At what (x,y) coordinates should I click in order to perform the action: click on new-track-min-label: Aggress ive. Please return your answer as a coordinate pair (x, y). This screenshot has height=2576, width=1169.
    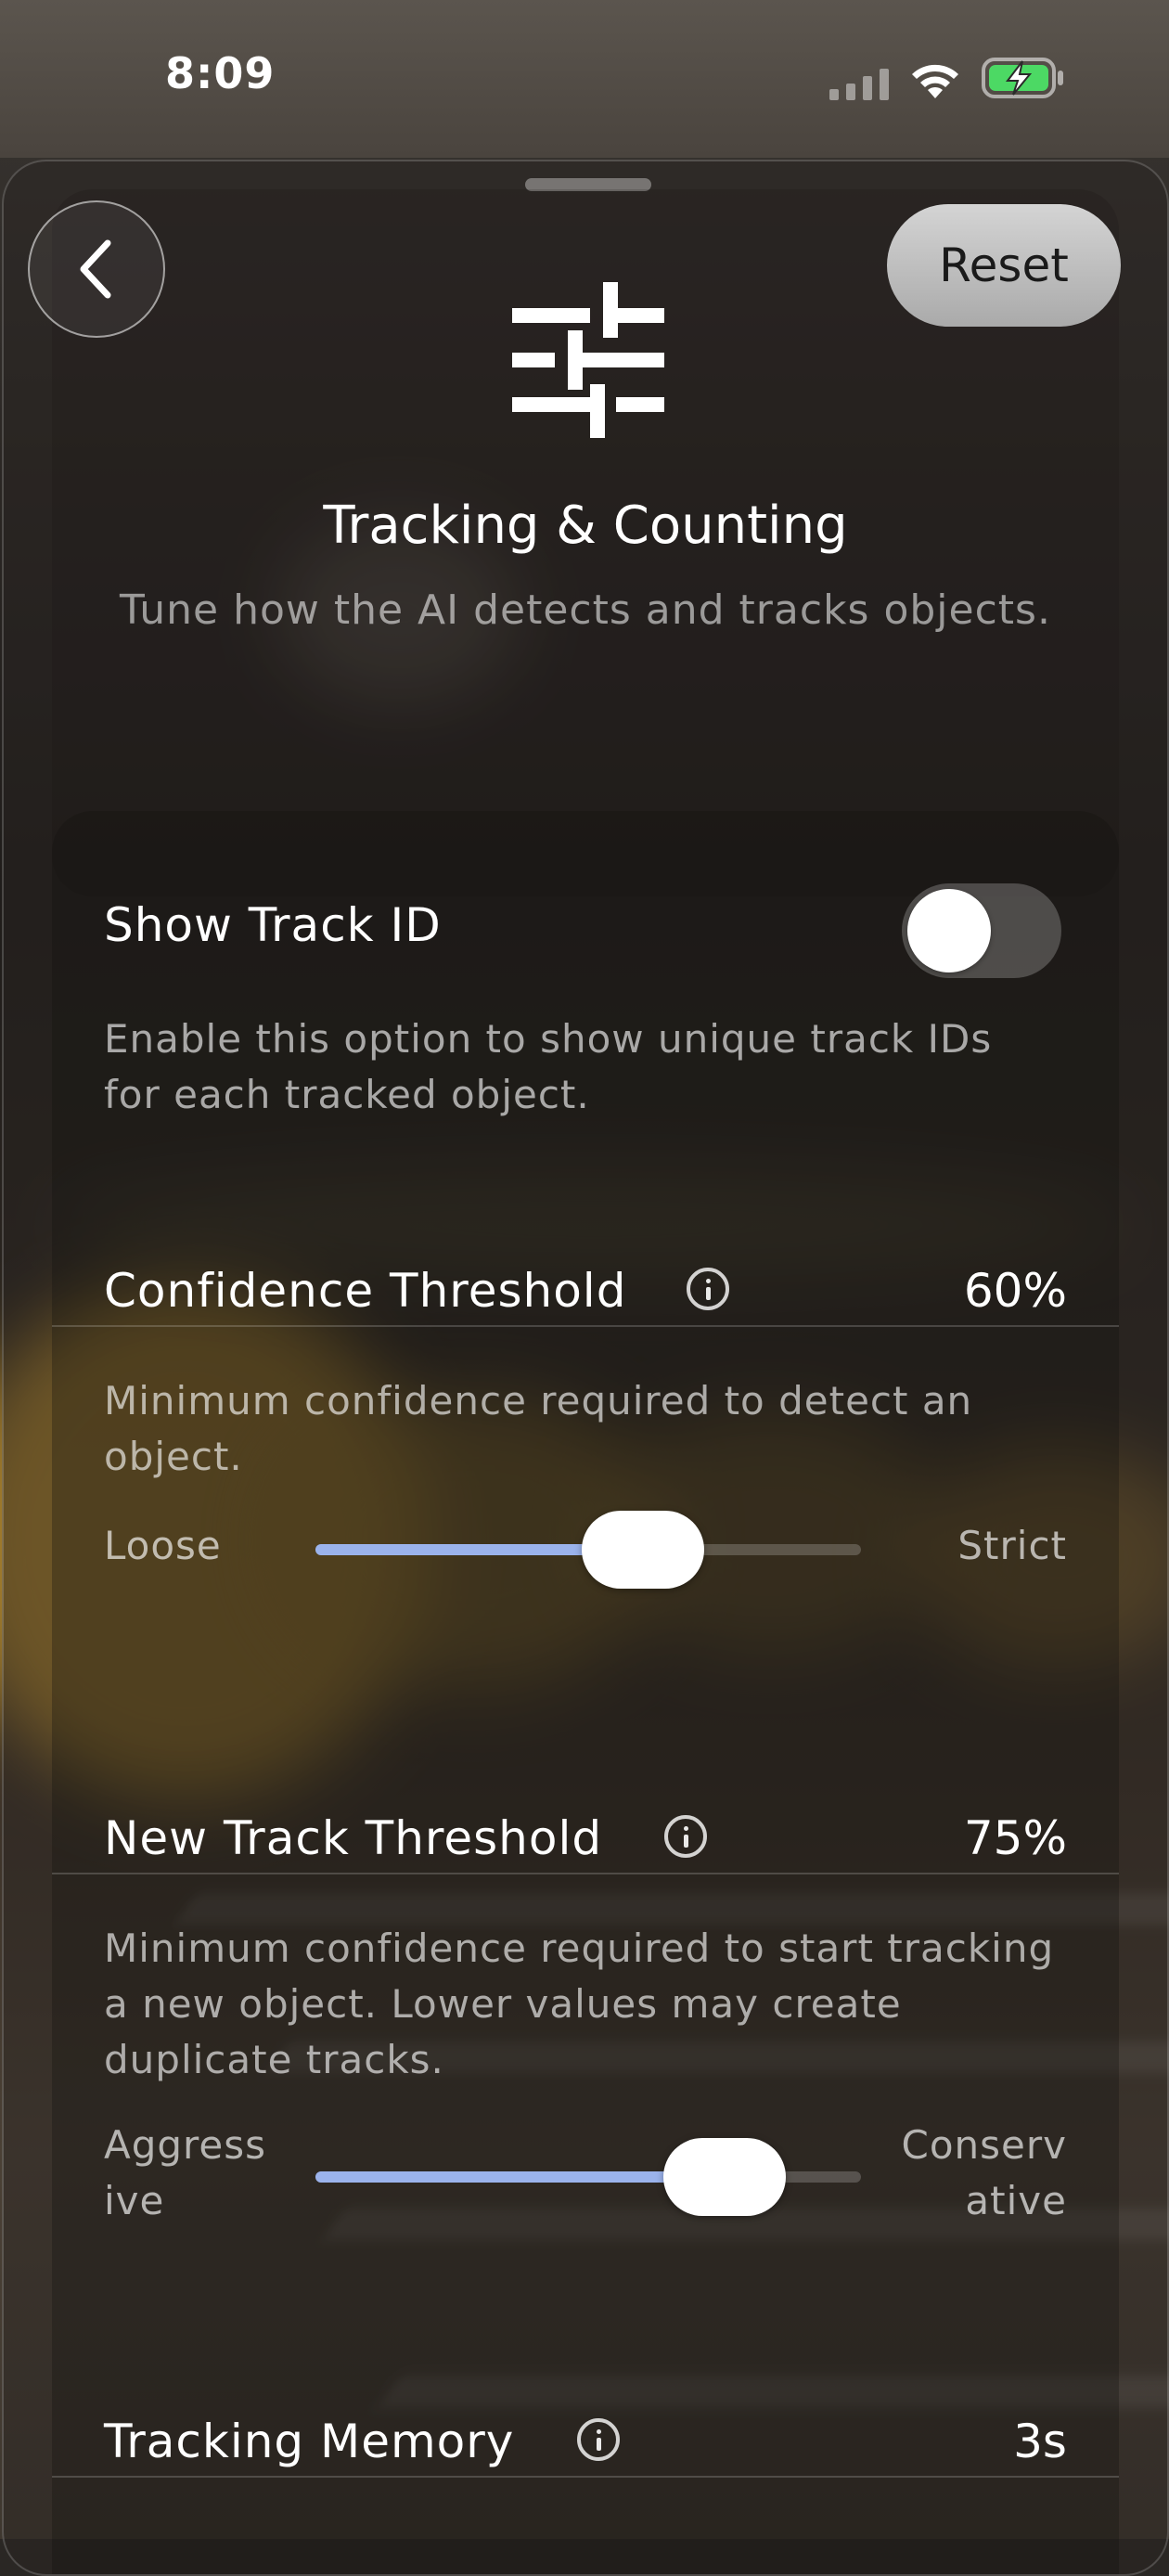
    Looking at the image, I should click on (185, 2173).